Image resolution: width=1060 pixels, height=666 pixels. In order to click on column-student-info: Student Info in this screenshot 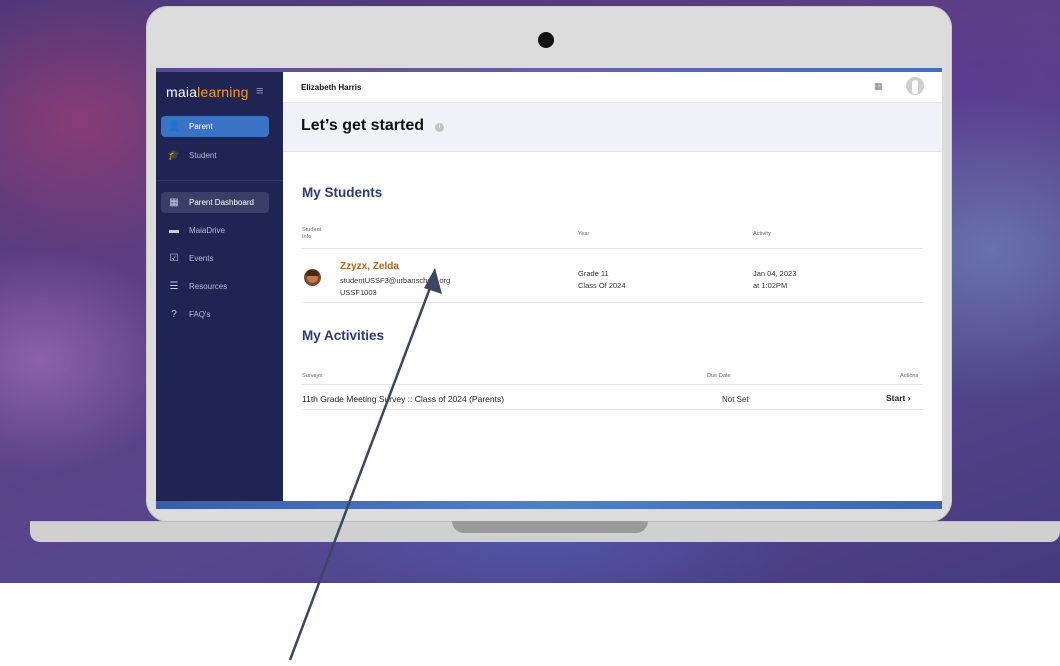, I will do `click(311, 234)`.